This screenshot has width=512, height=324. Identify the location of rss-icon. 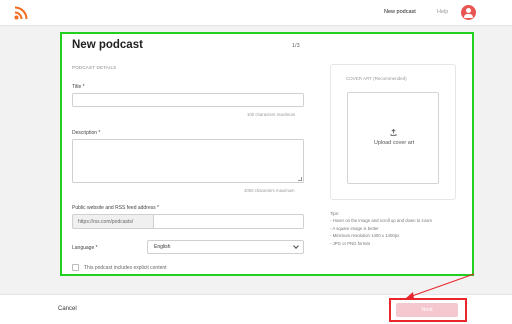
(21, 13).